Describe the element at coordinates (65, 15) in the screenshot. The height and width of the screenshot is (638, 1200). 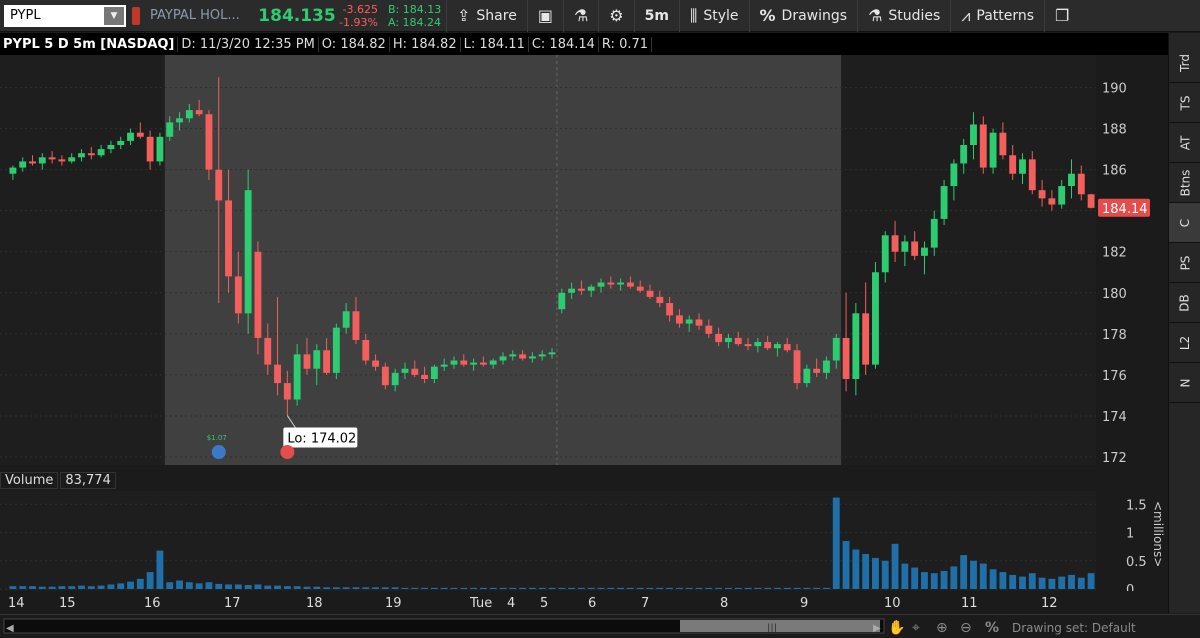
I see `symbol-input: PYPL ▼` at that location.